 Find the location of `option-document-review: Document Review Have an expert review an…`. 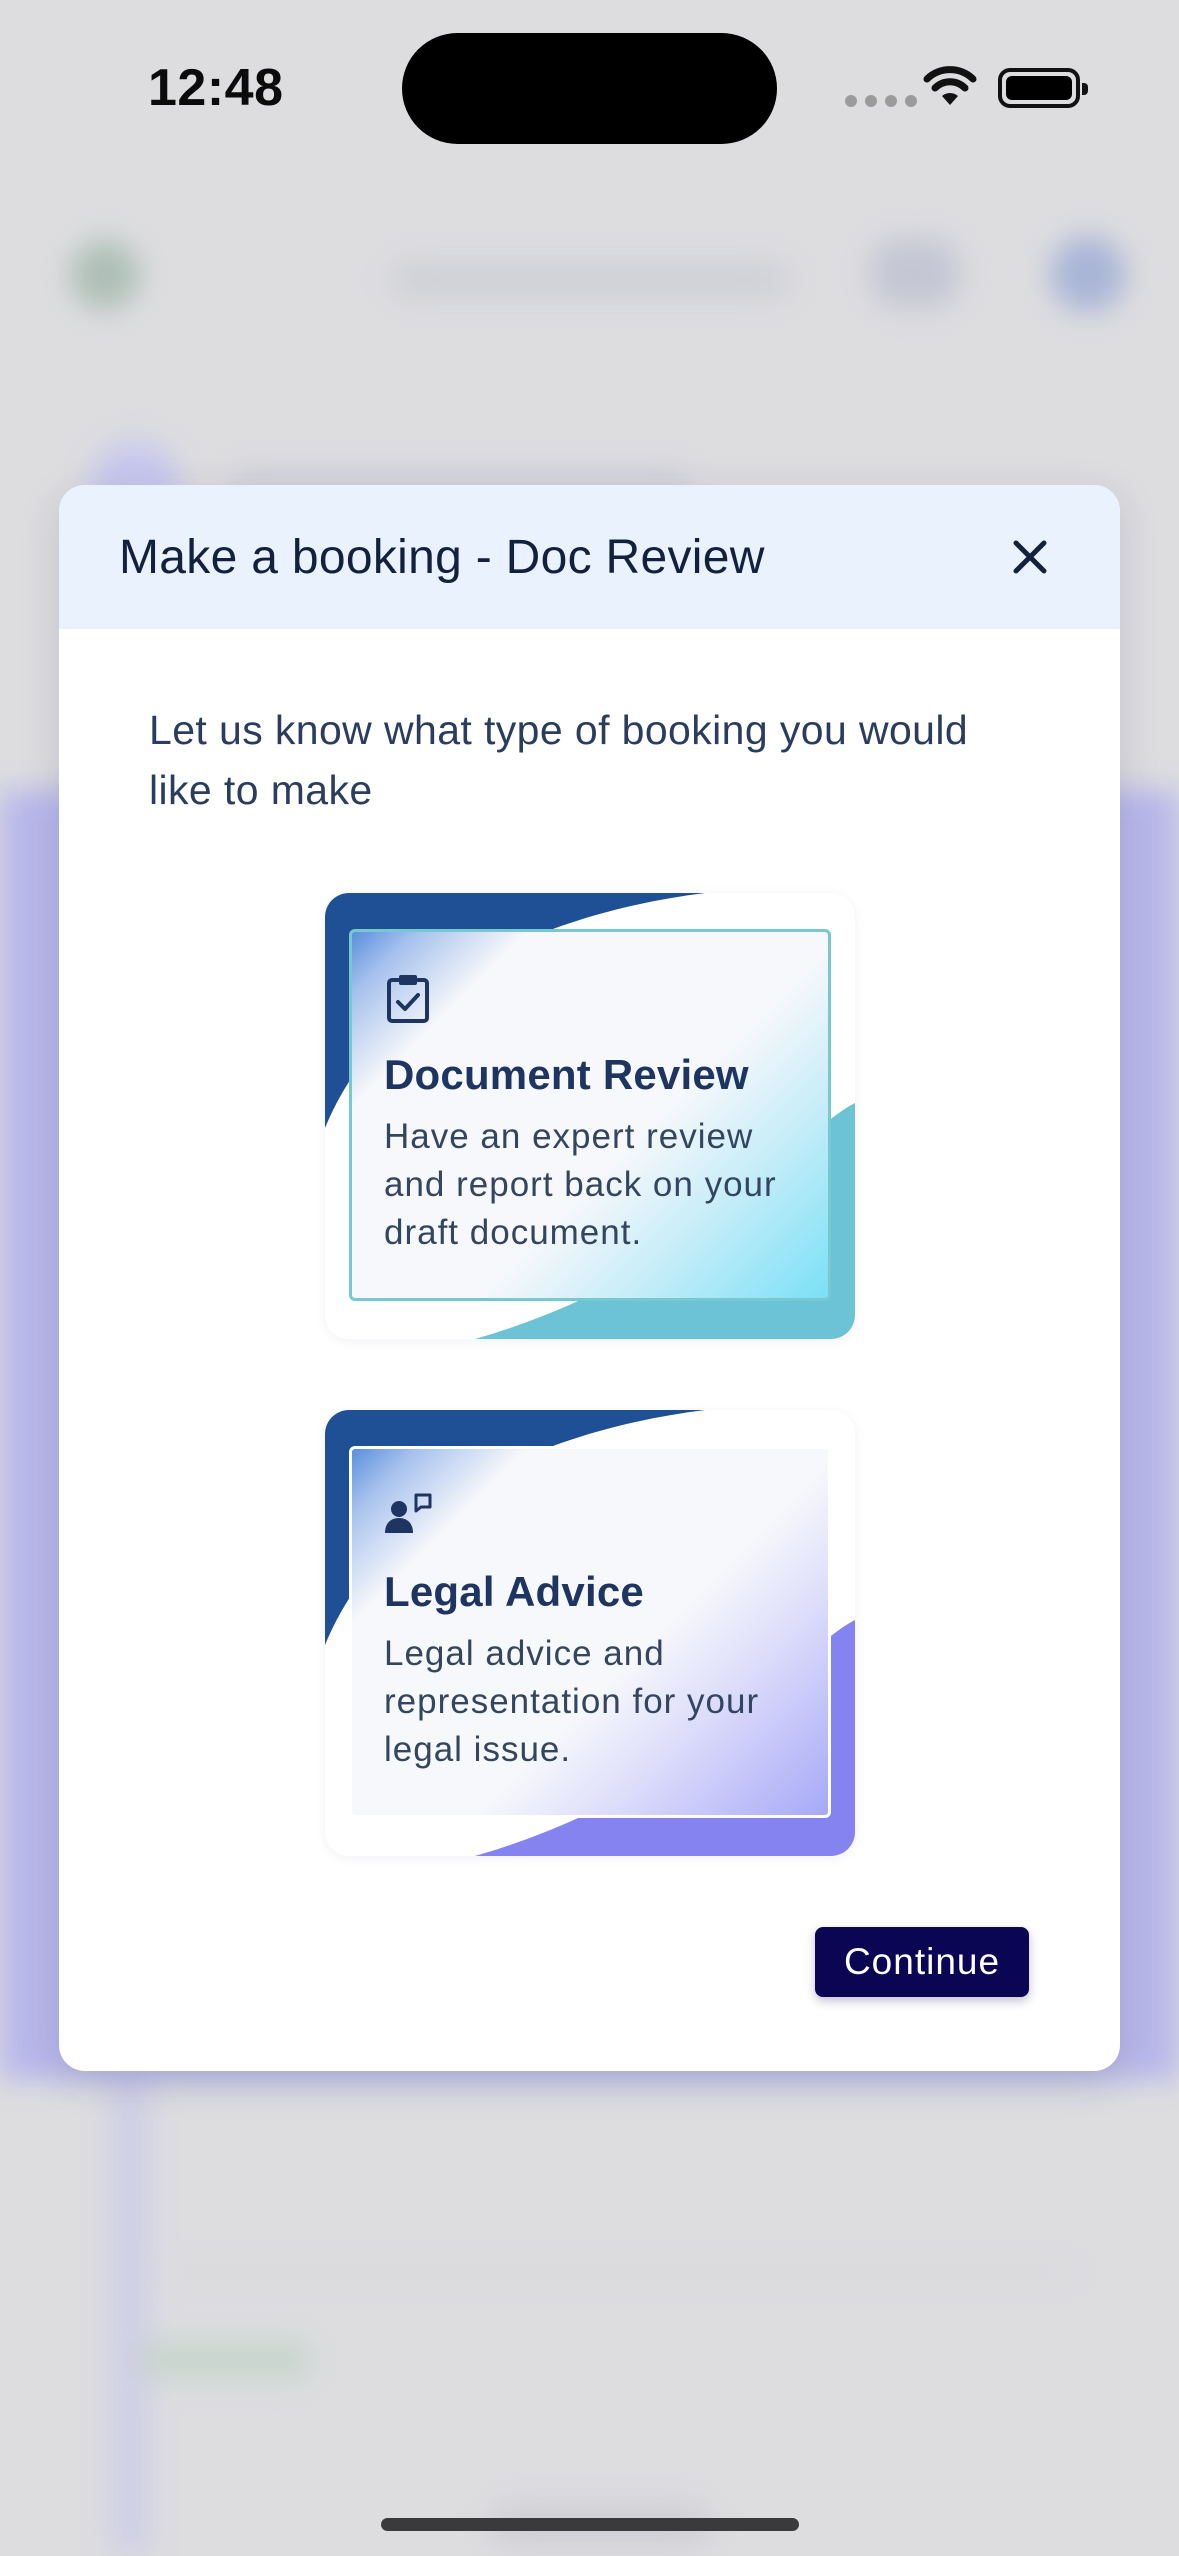

option-document-review: Document Review Have an expert review an… is located at coordinates (590, 1116).